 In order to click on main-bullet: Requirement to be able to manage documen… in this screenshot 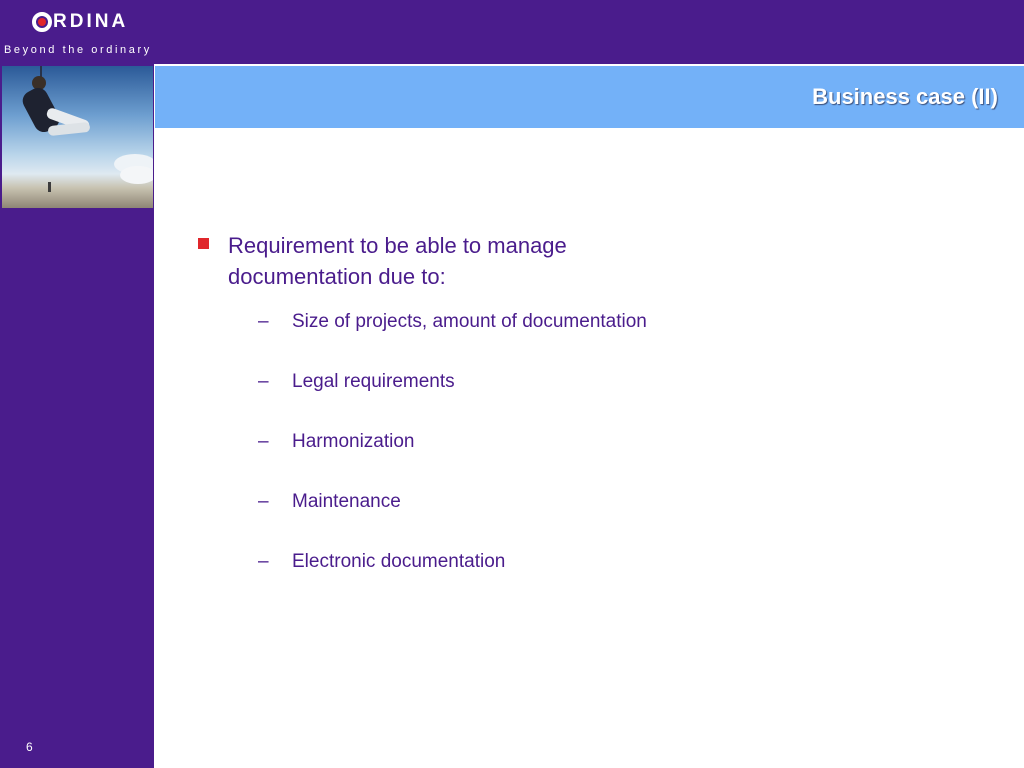, I will do `click(576, 261)`.